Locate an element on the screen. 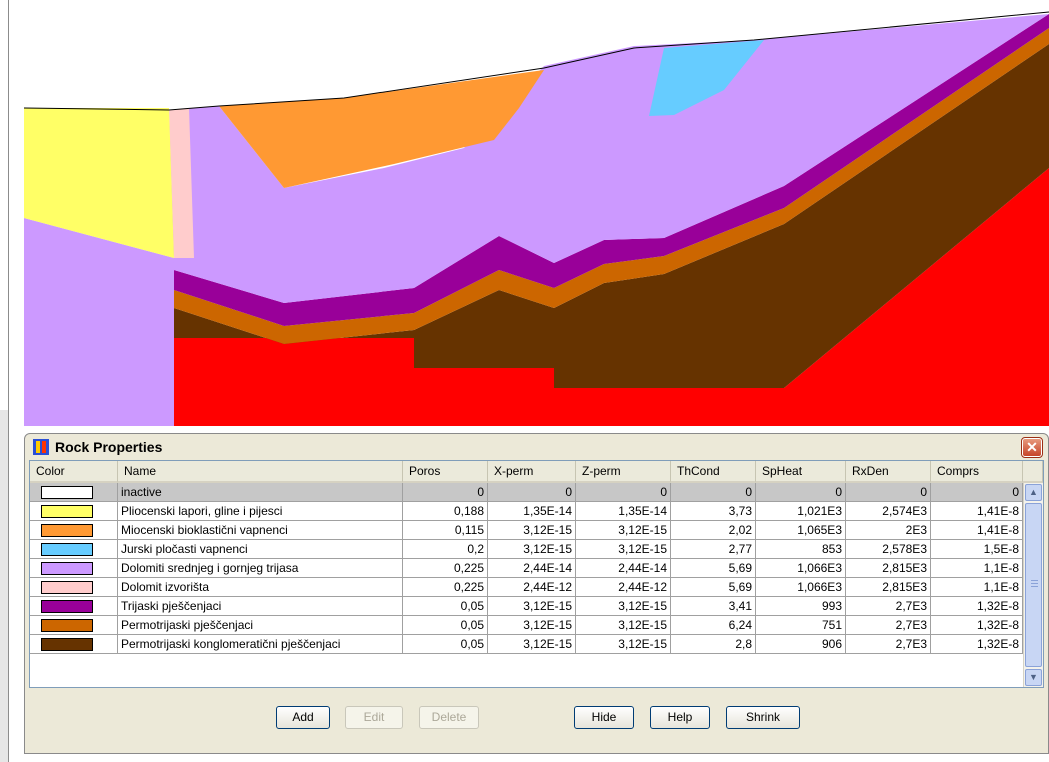 This screenshot has height=762, width=1049. scroll-up-button: ▲ is located at coordinates (1033, 492).